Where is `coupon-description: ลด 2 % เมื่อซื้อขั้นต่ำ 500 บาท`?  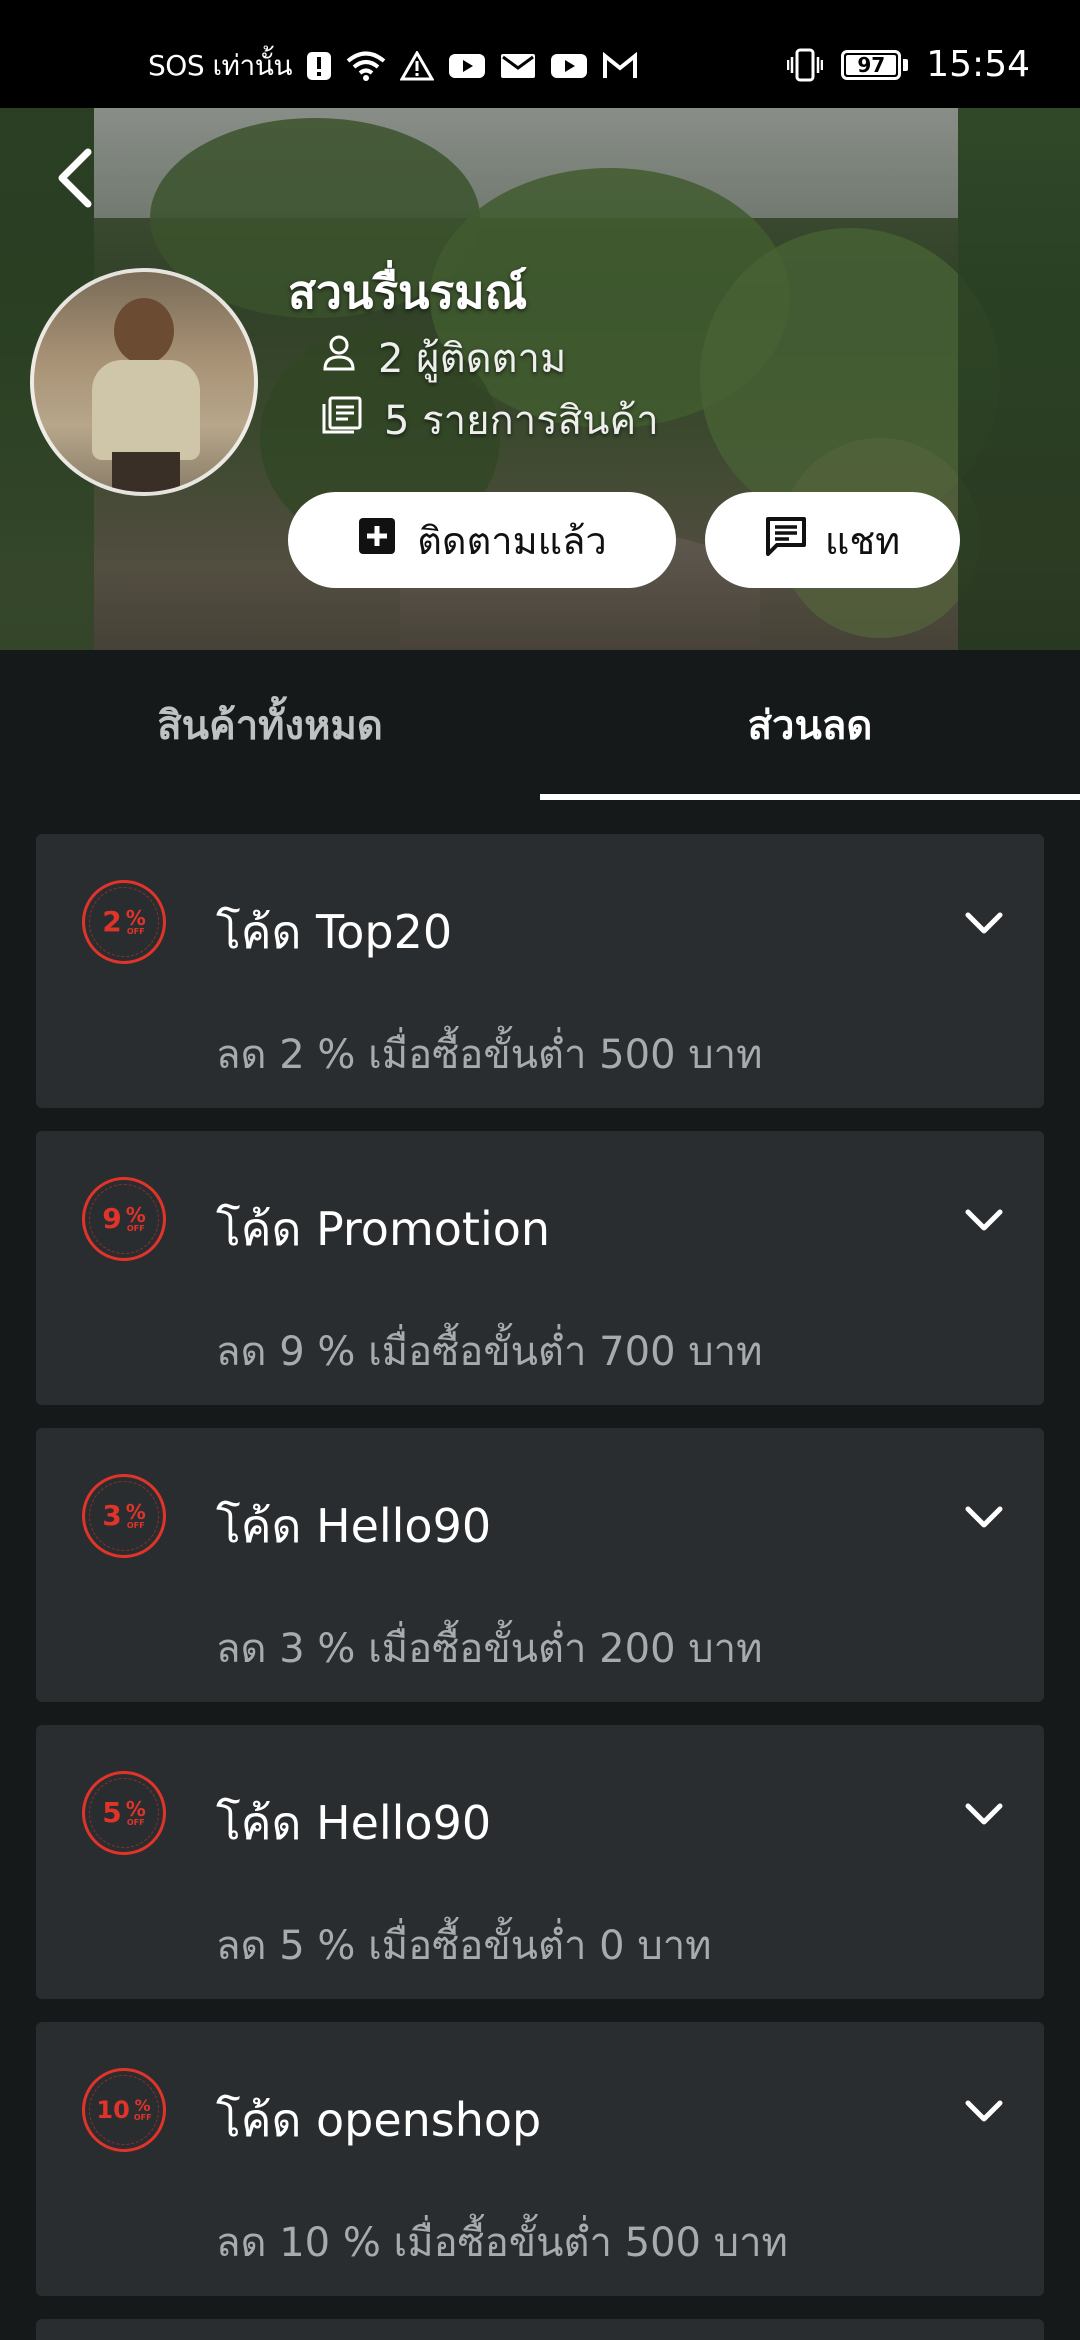
coupon-description: ลด 2 % เมื่อซื้อขั้นต่ำ 500 บาท is located at coordinates (489, 1055).